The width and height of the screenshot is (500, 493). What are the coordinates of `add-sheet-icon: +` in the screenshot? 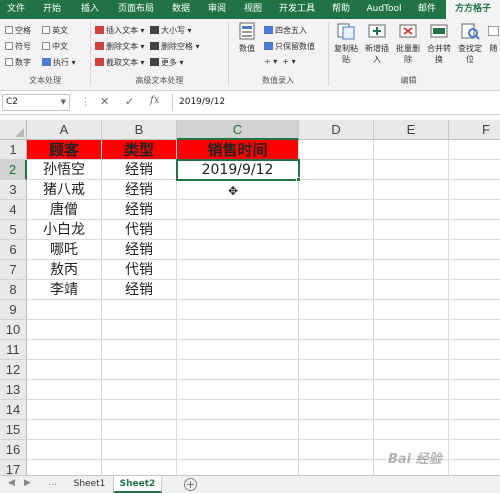 It's located at (190, 484).